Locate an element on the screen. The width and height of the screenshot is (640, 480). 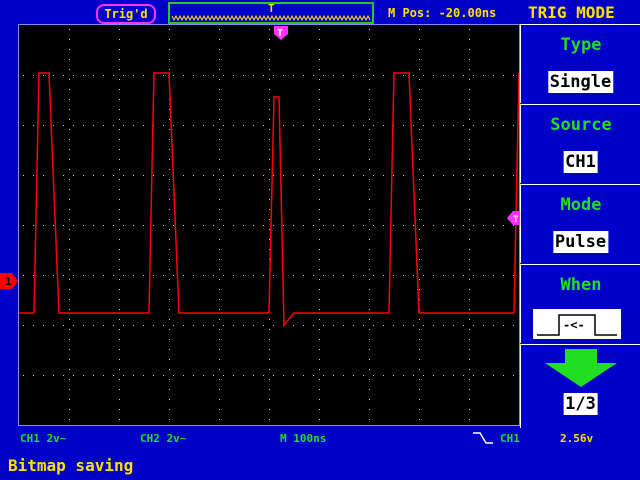
menu-item-source: Source CH1 is located at coordinates (580, 143).